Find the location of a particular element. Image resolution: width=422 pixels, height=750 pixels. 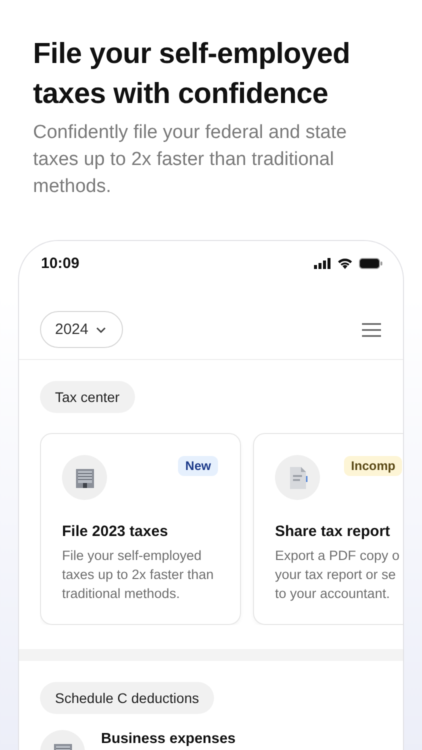

menu-button is located at coordinates (371, 329).